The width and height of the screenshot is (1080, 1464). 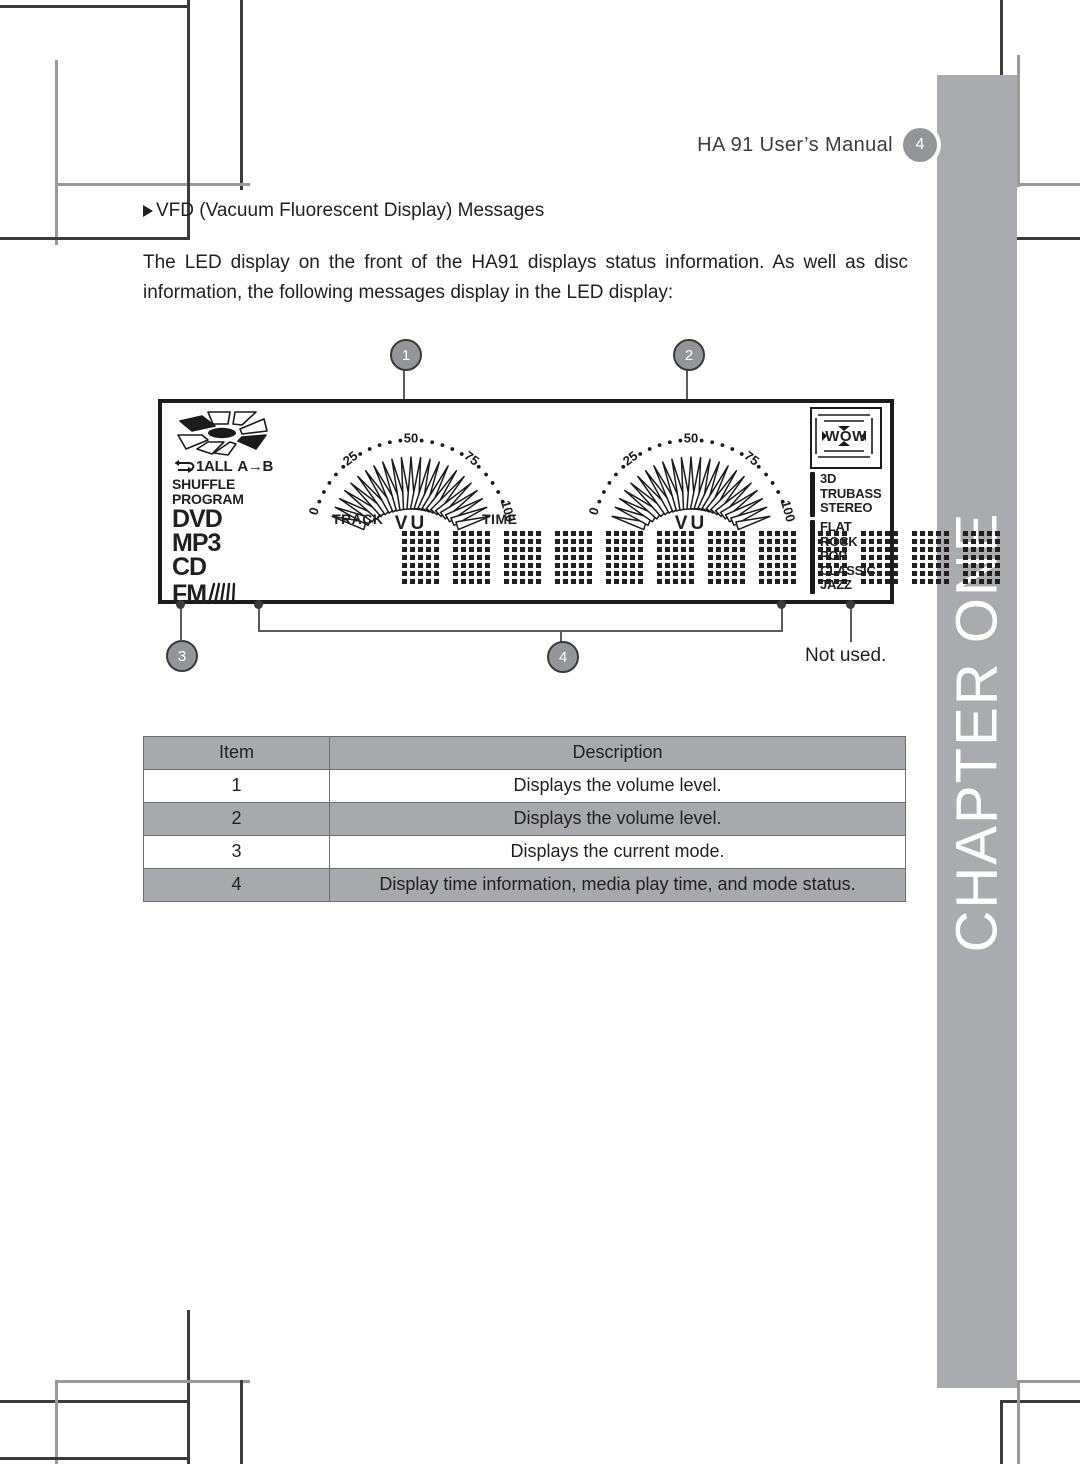 I want to click on signal-strength-icon, so click(x=221, y=593).